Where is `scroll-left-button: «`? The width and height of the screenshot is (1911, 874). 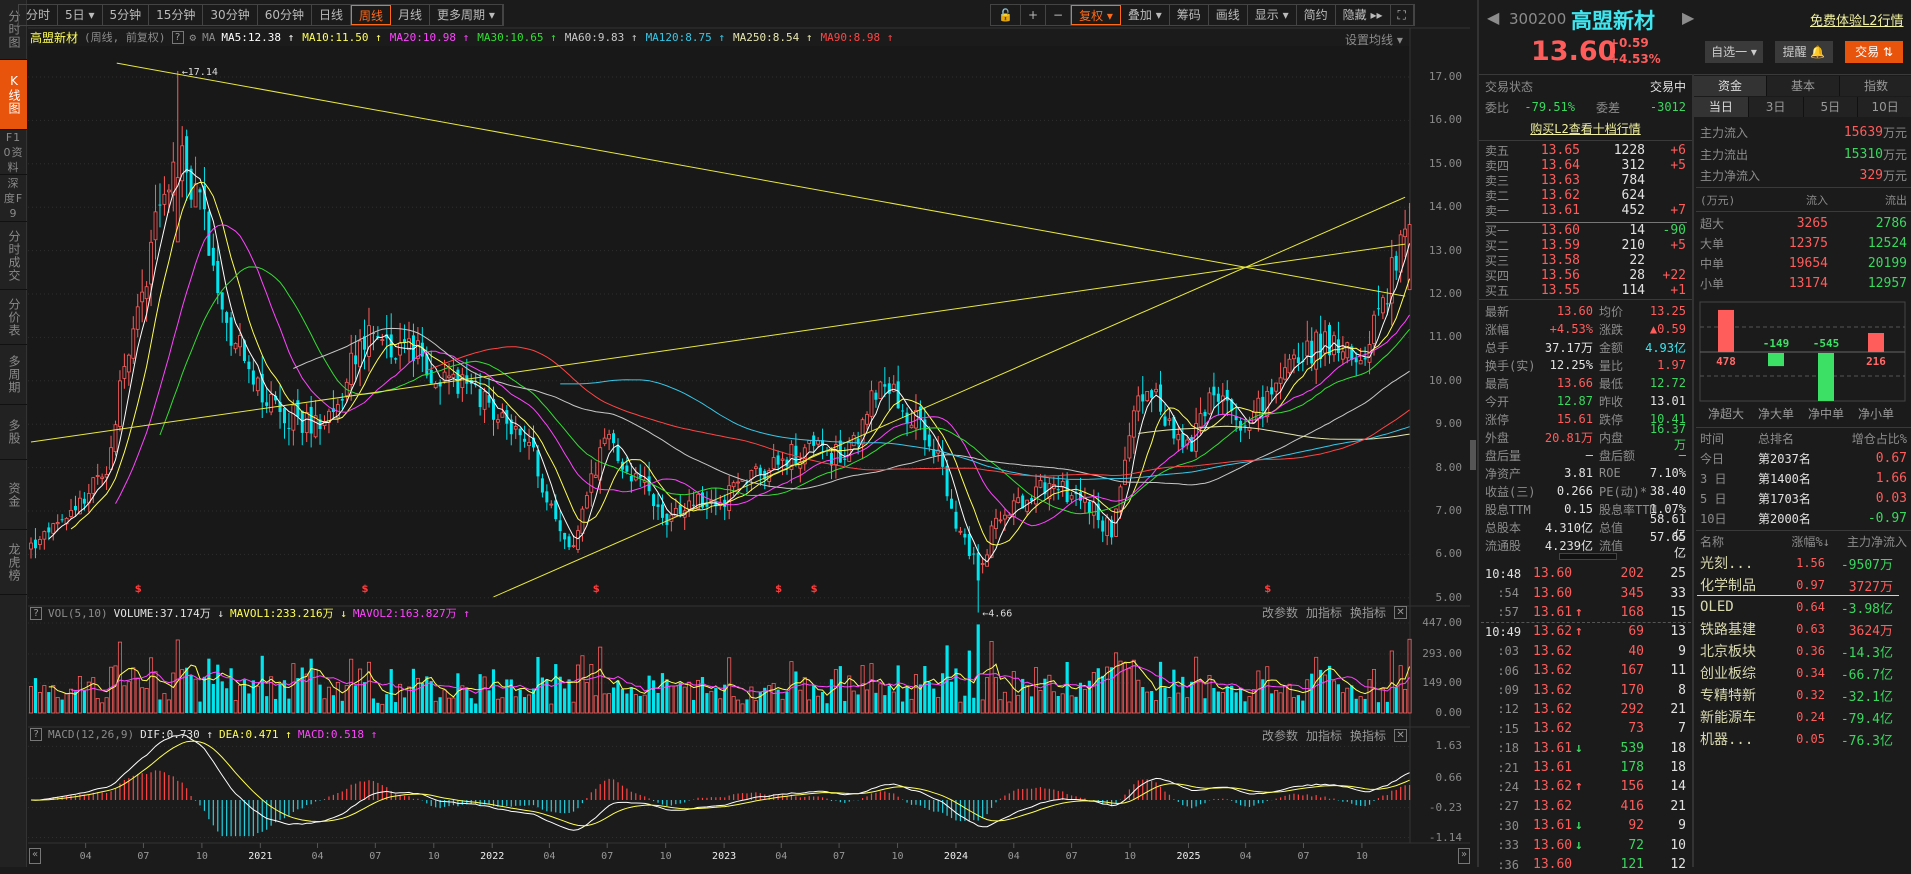 scroll-left-button: « is located at coordinates (35, 856).